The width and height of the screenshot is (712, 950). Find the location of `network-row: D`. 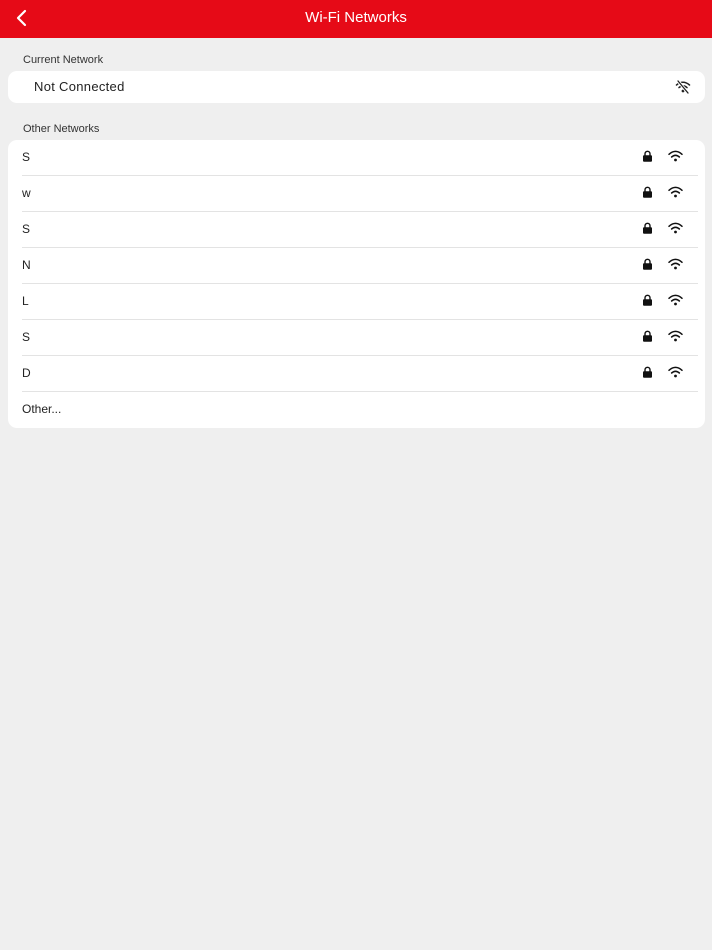

network-row: D is located at coordinates (356, 374).